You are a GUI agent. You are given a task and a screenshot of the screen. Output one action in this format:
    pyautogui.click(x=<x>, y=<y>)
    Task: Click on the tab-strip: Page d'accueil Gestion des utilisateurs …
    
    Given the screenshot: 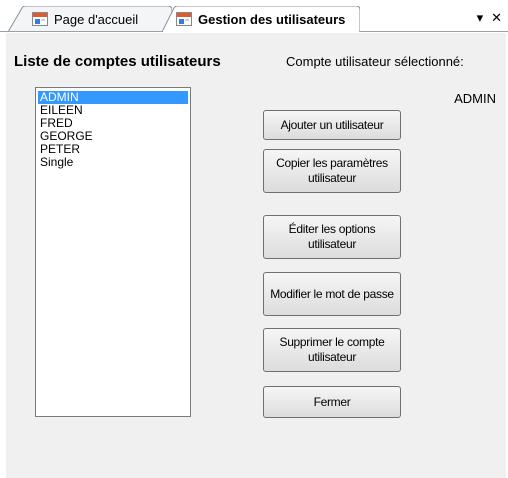 What is the action you would take?
    pyautogui.click(x=254, y=16)
    